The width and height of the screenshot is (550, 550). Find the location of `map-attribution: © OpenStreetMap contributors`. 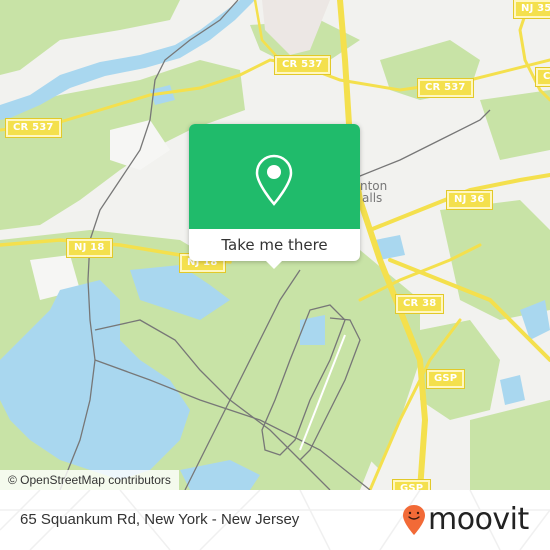

map-attribution: © OpenStreetMap contributors is located at coordinates (89, 480).